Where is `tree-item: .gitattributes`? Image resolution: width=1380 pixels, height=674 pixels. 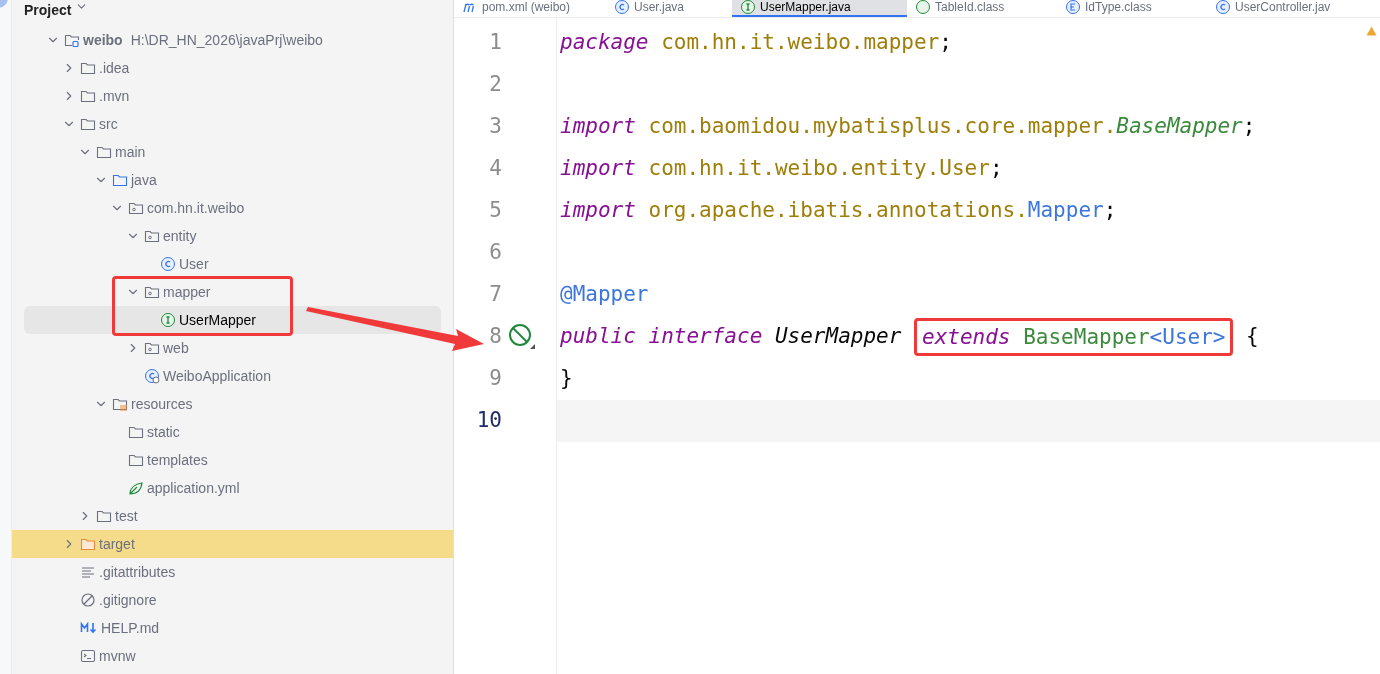
tree-item: .gitattributes is located at coordinates (96, 572).